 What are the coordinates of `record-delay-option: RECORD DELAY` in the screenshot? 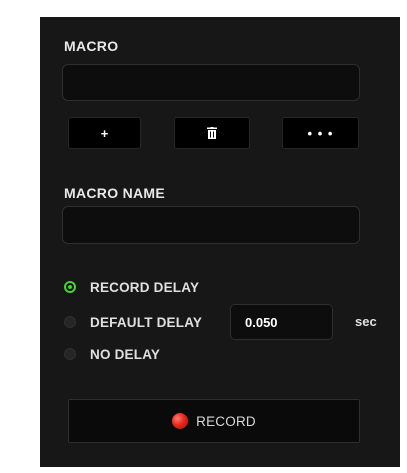 It's located at (131, 287).